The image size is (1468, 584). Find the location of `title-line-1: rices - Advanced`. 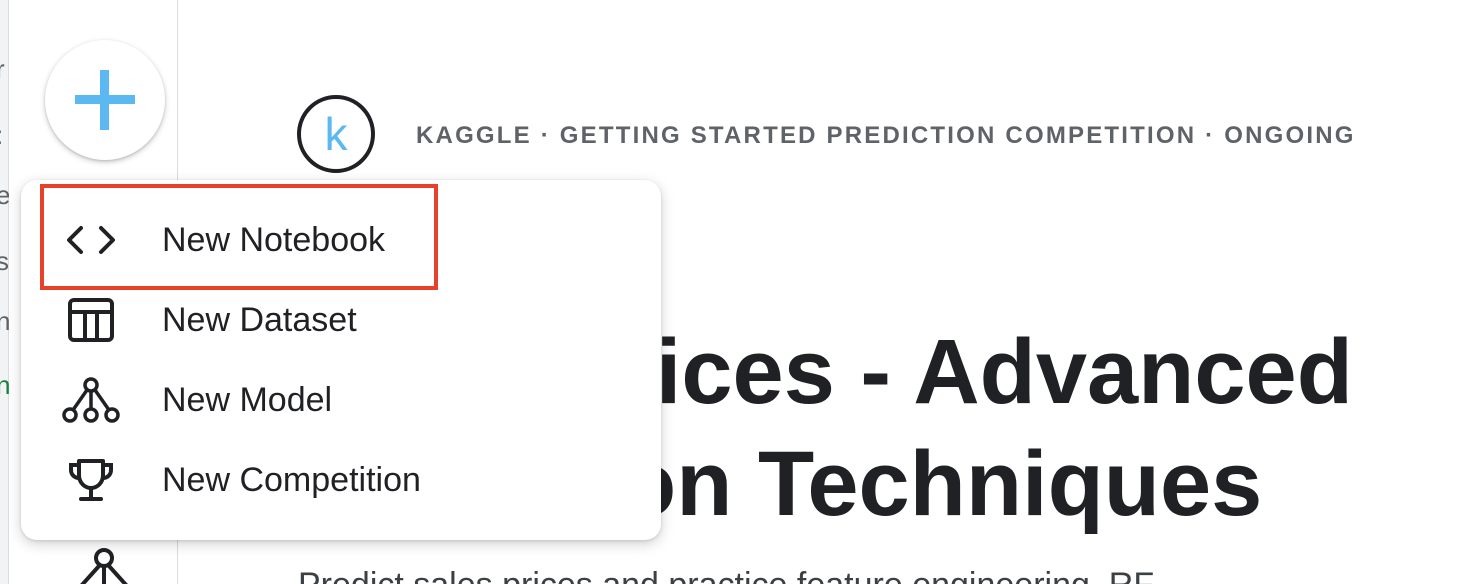

title-line-1: rices - Advanced is located at coordinates (986, 372).